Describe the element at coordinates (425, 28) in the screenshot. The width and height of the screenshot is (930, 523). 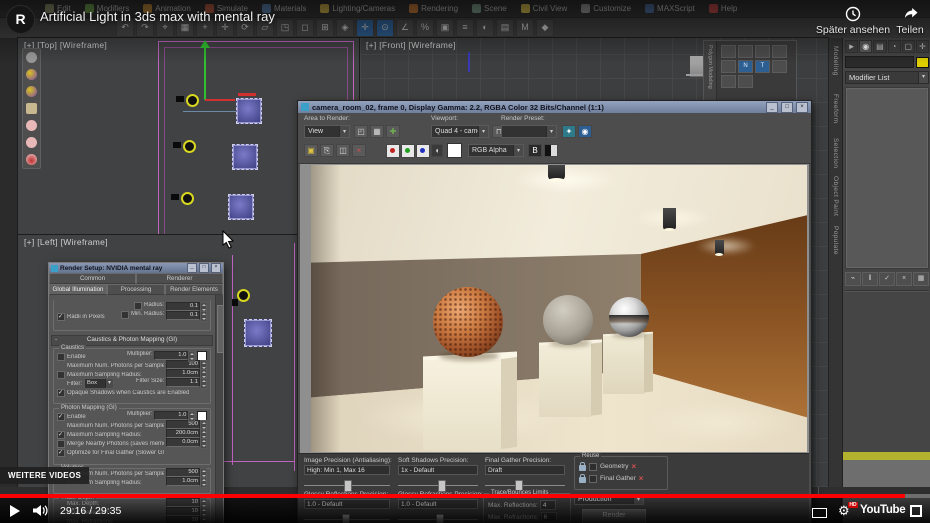
I see `toolbar-icon: %` at that location.